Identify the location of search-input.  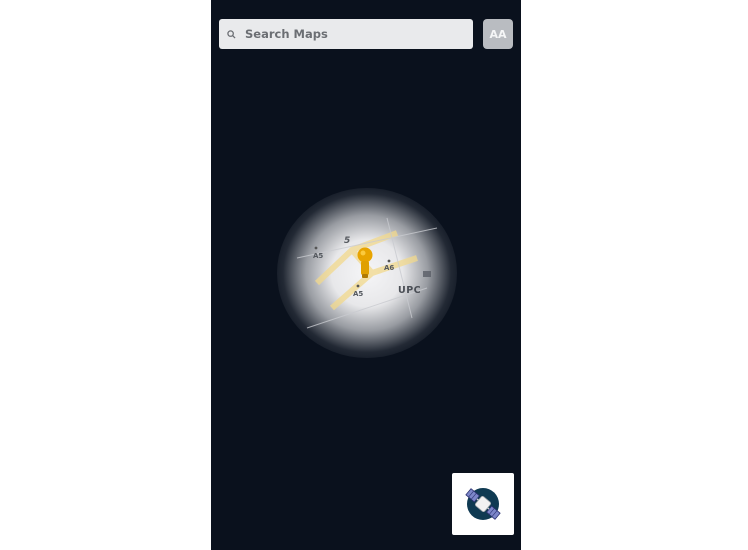
(345, 34).